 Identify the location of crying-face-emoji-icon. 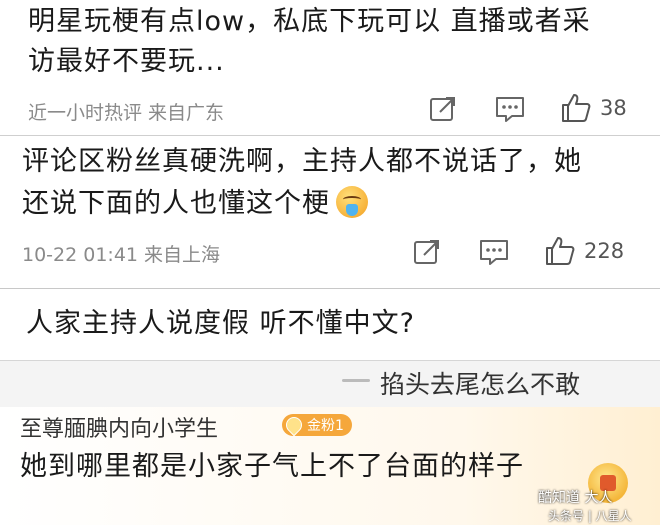
(352, 202).